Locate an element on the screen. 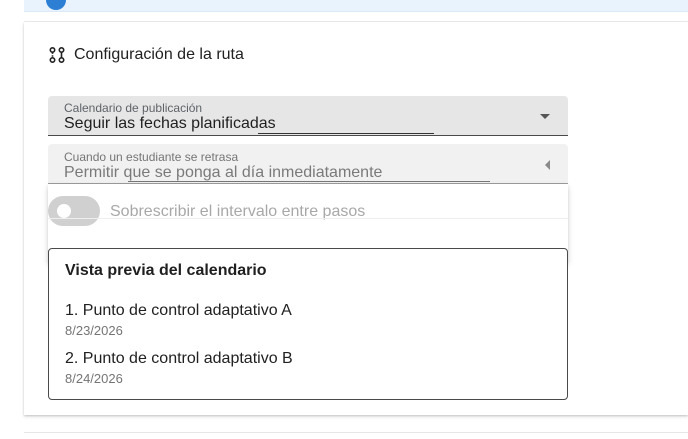 The width and height of the screenshot is (688, 439). chevron-left-icon is located at coordinates (547, 165).